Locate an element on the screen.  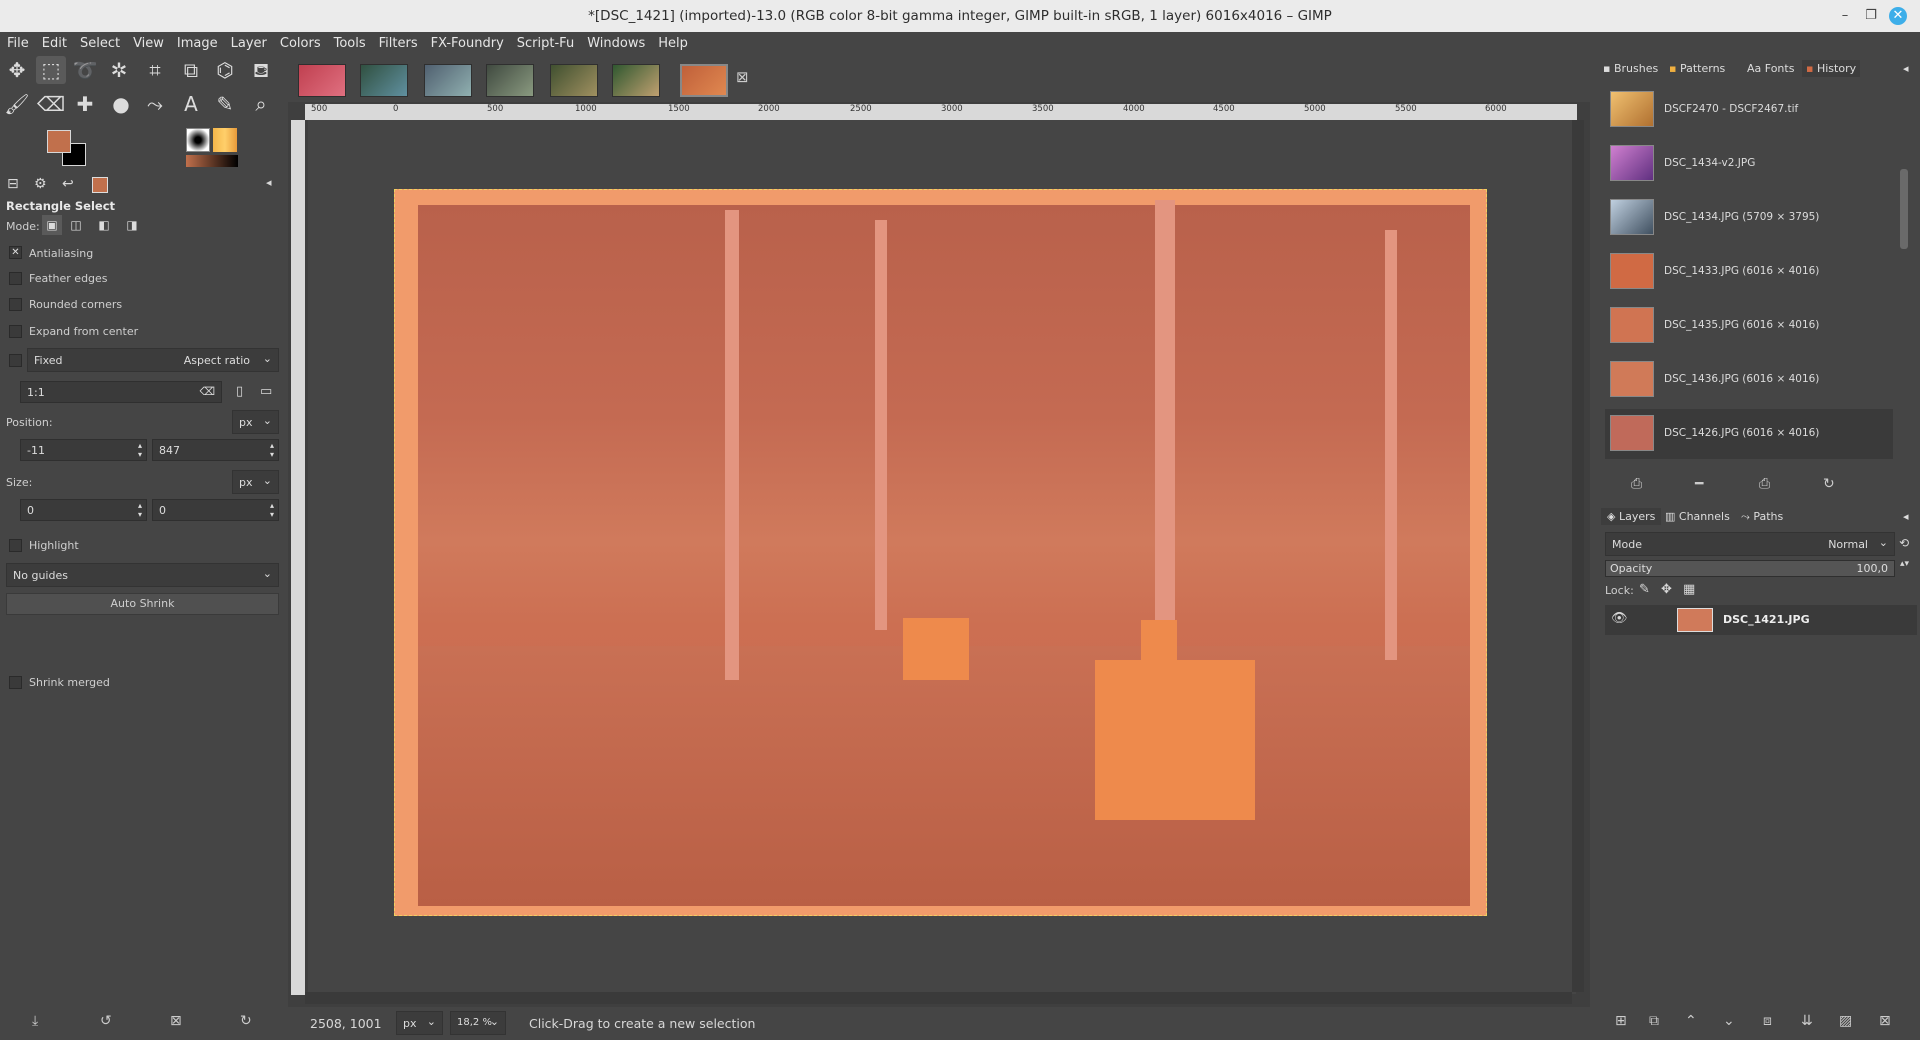
menu-filters: Filters is located at coordinates (398, 41).